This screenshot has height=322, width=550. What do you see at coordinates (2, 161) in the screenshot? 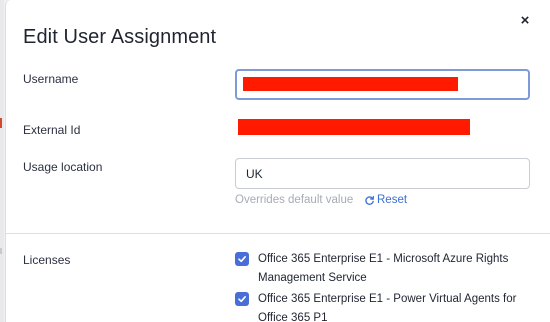
I see `background-page-edge` at bounding box center [2, 161].